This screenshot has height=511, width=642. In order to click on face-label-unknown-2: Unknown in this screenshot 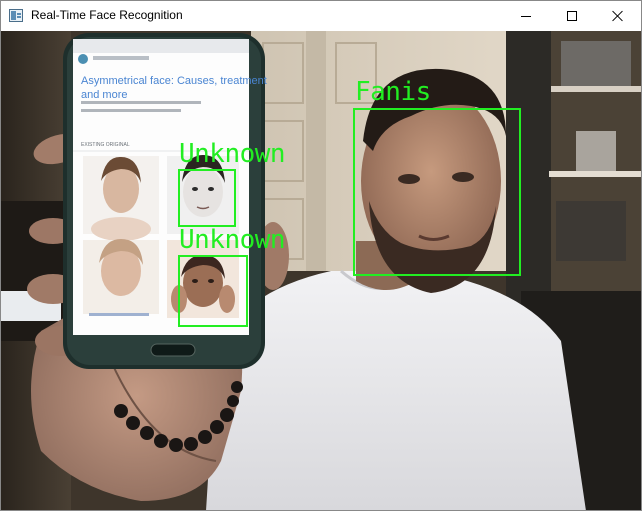, I will do `click(232, 240)`.